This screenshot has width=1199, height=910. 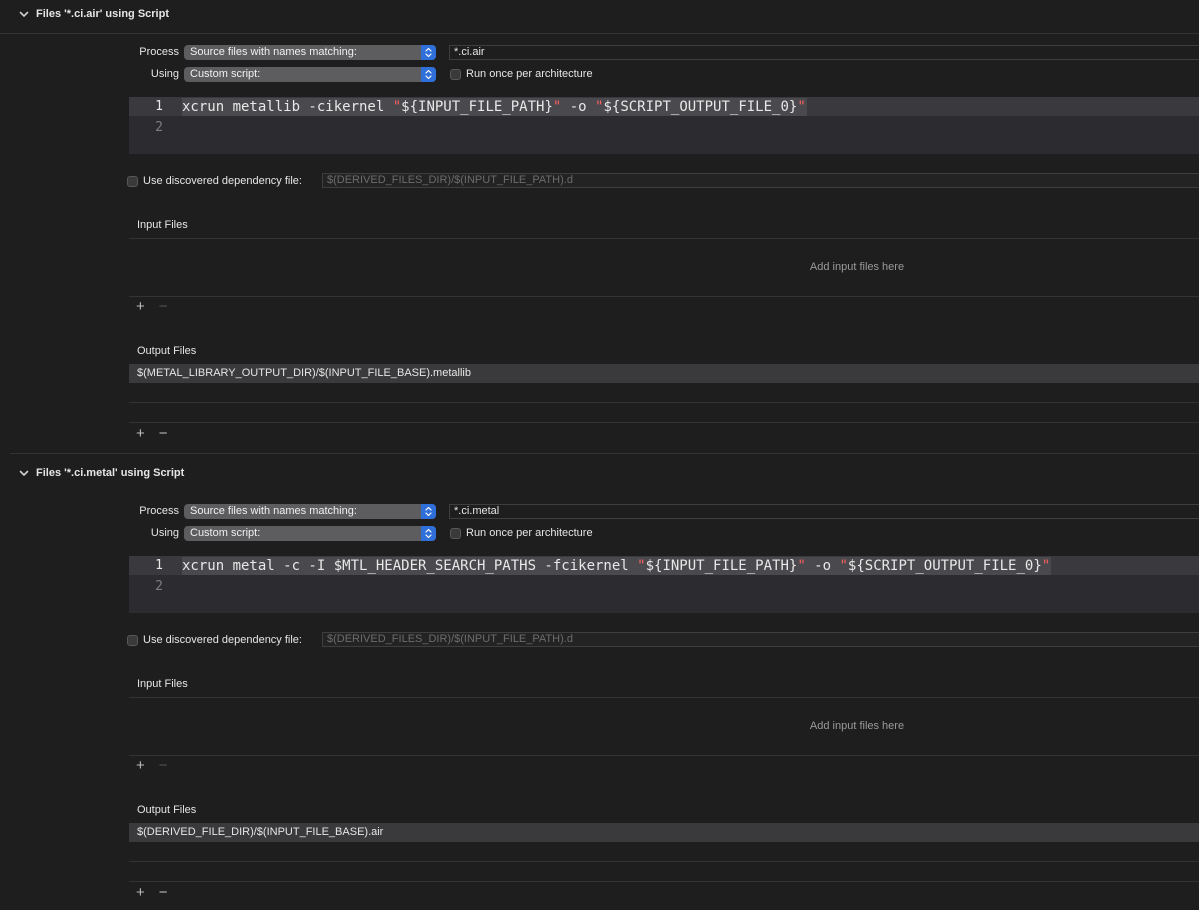 What do you see at coordinates (287, 107) in the screenshot?
I see `code-segment: xcrun metallib -cikernel` at bounding box center [287, 107].